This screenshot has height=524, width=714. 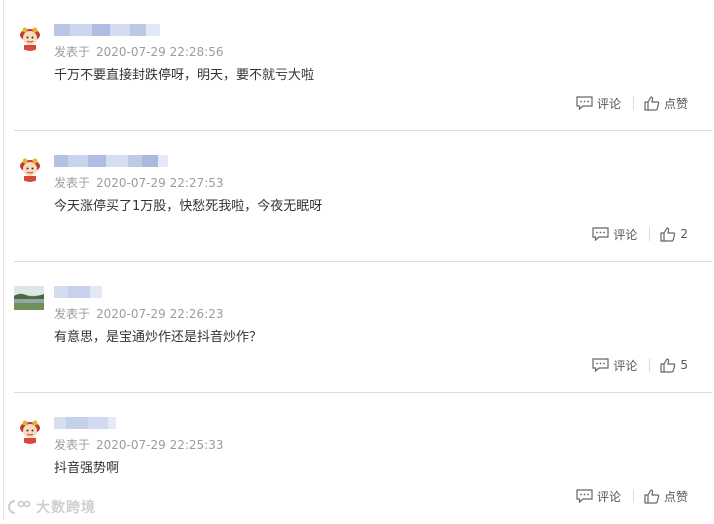 I want to click on like-button: 5, so click(x=674, y=365).